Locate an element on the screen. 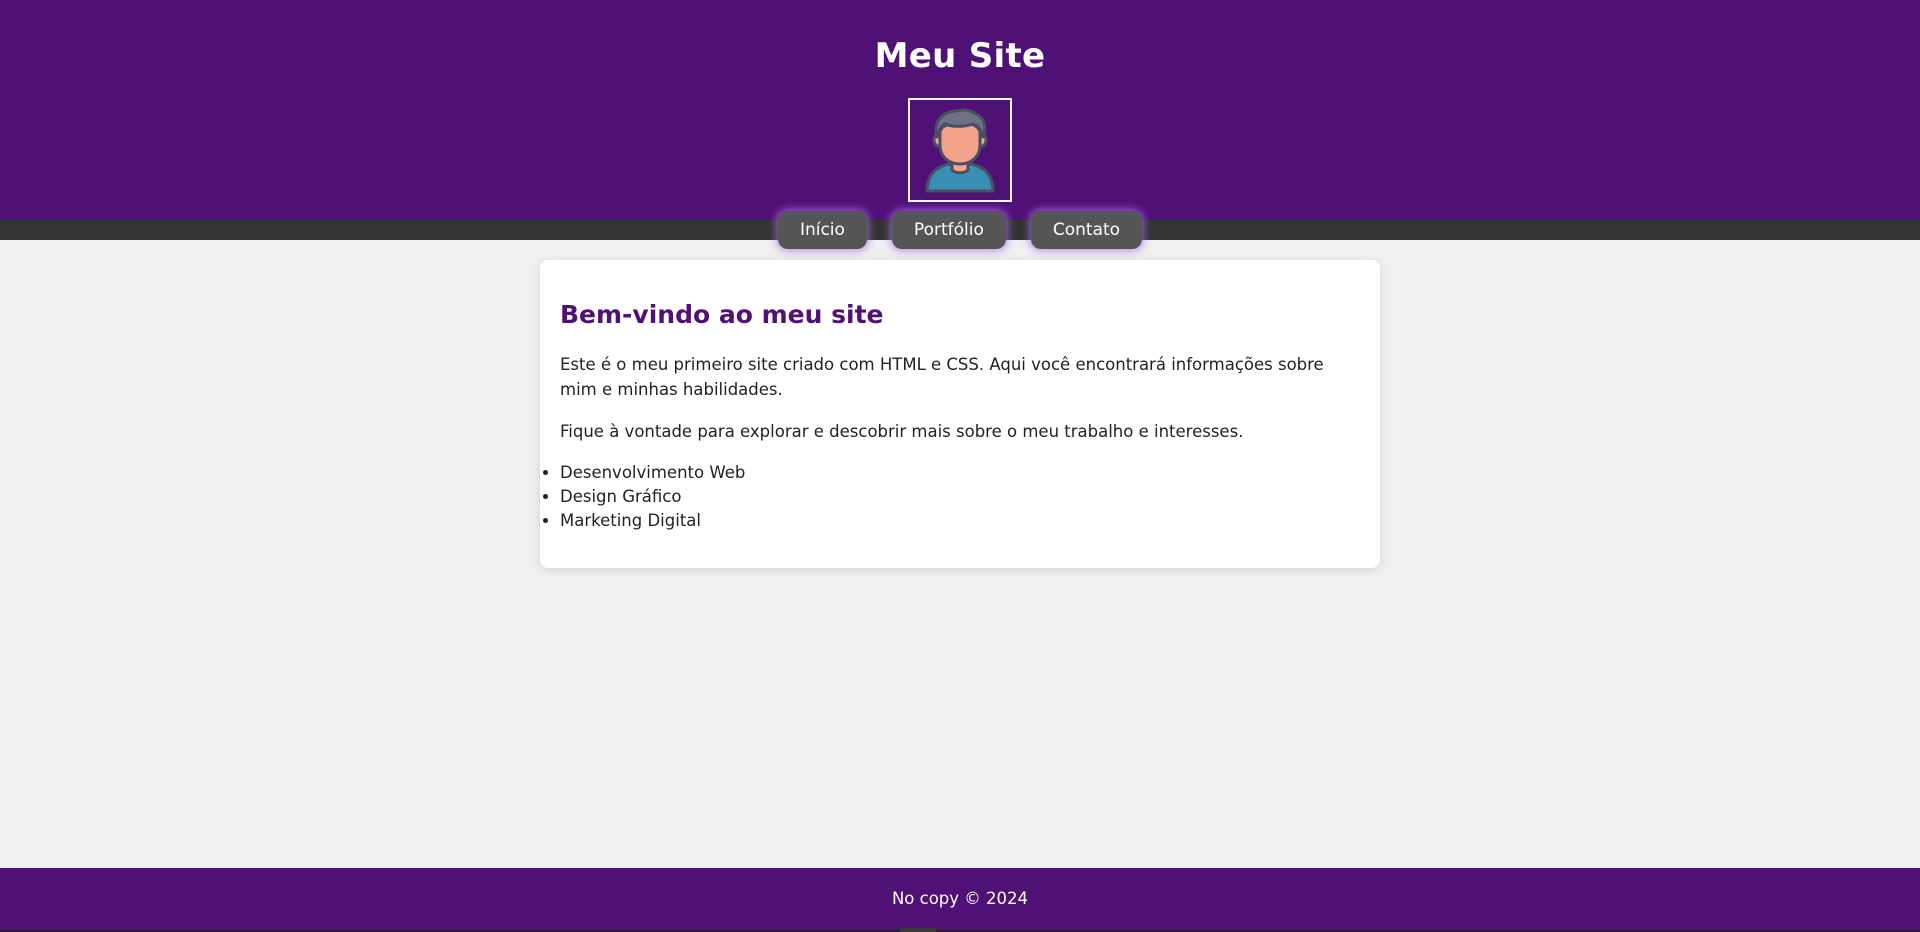 The height and width of the screenshot is (932, 1920). bottom-tab is located at coordinates (918, 930).